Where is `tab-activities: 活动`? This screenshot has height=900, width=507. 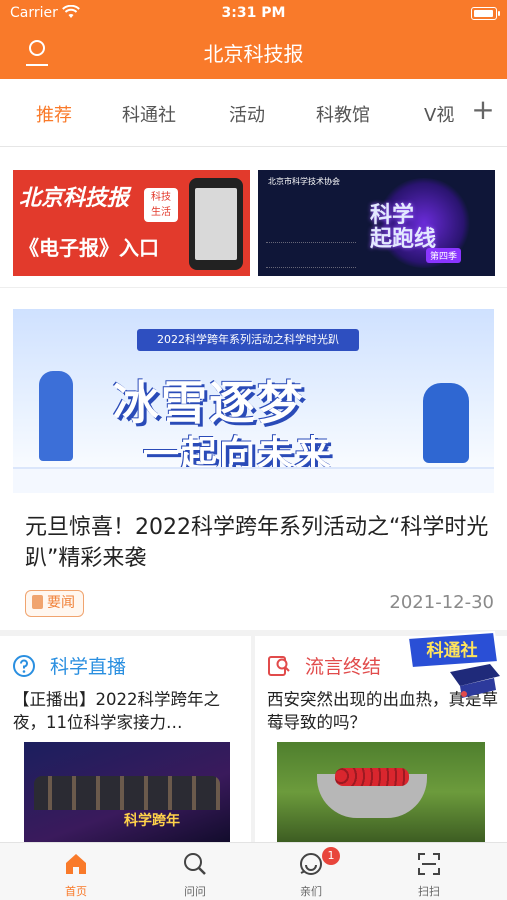 tab-activities: 活动 is located at coordinates (247, 114).